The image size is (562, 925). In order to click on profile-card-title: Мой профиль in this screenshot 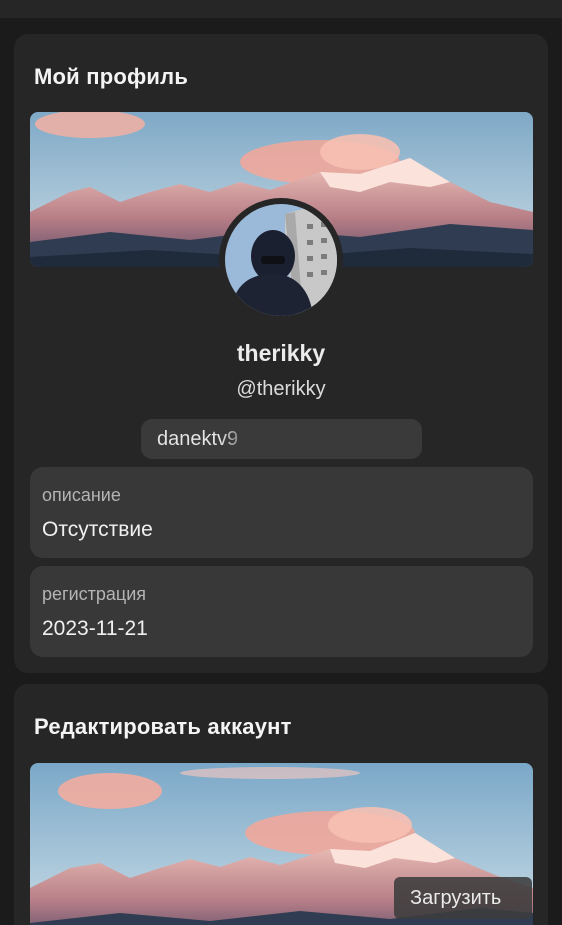, I will do `click(111, 76)`.